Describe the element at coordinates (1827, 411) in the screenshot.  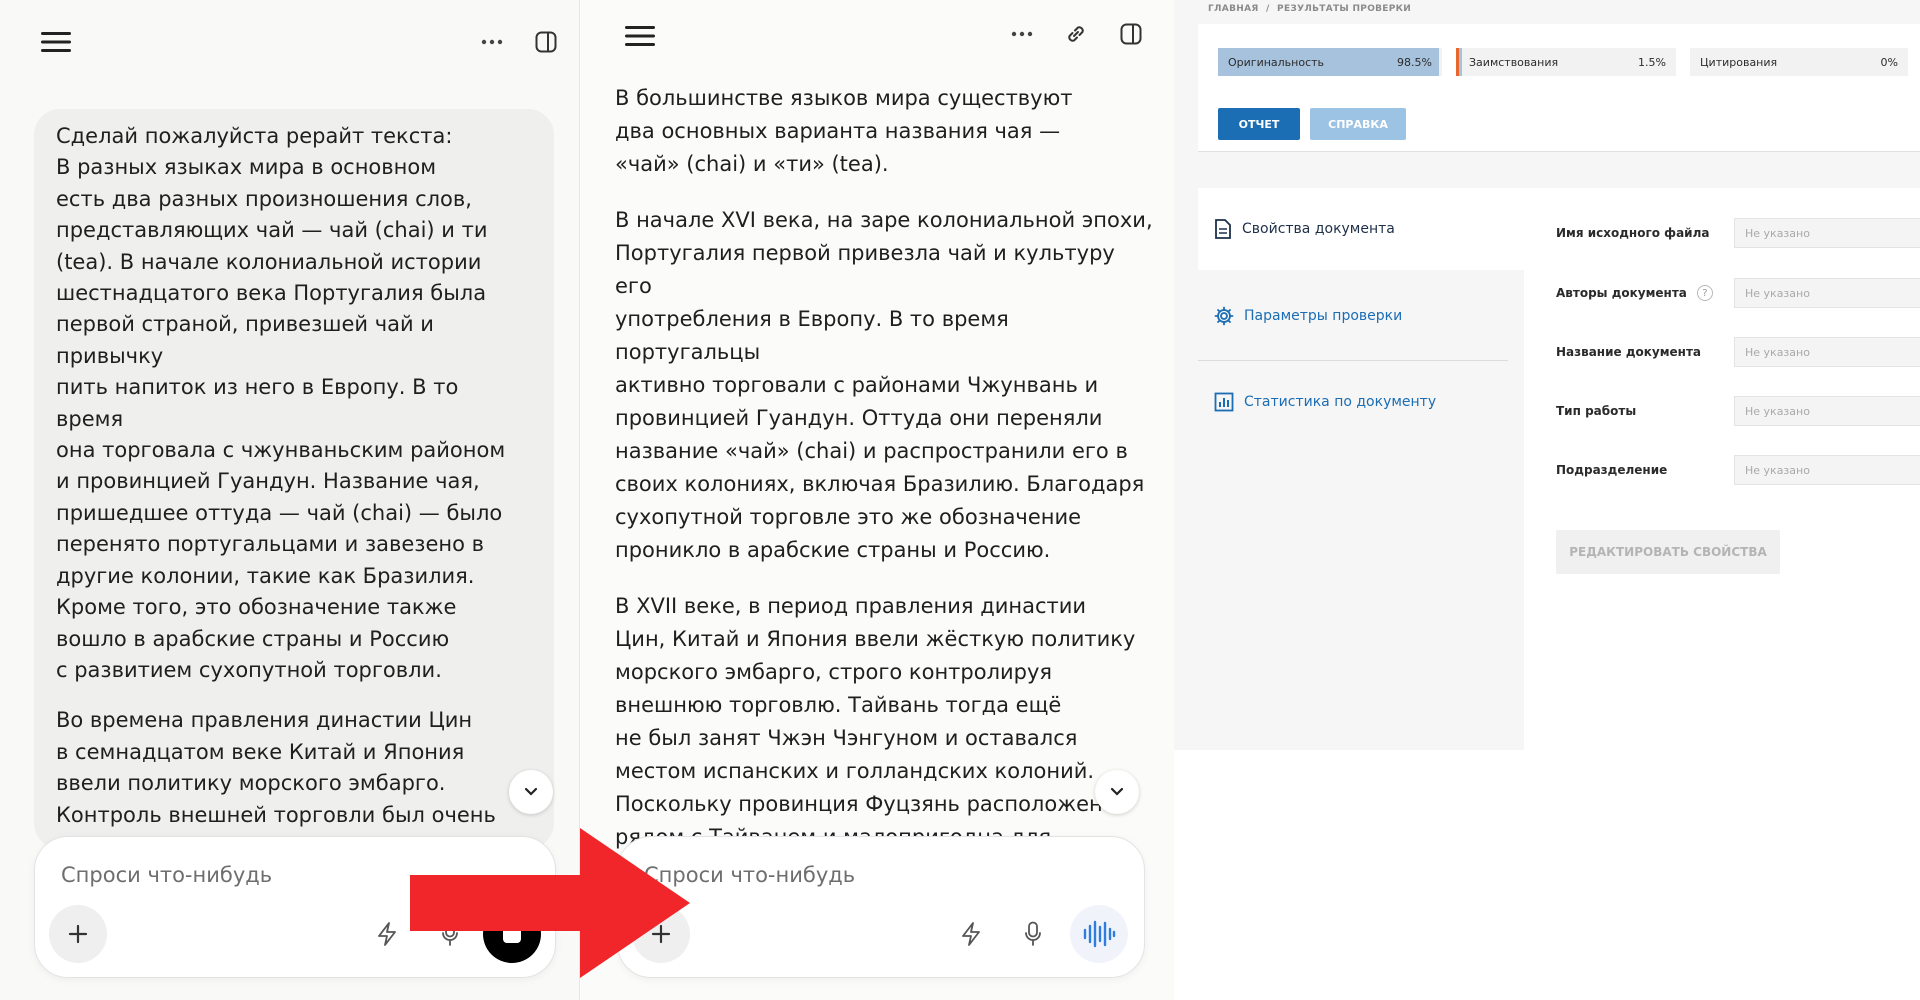
I see `work-type-field: Не указано` at that location.